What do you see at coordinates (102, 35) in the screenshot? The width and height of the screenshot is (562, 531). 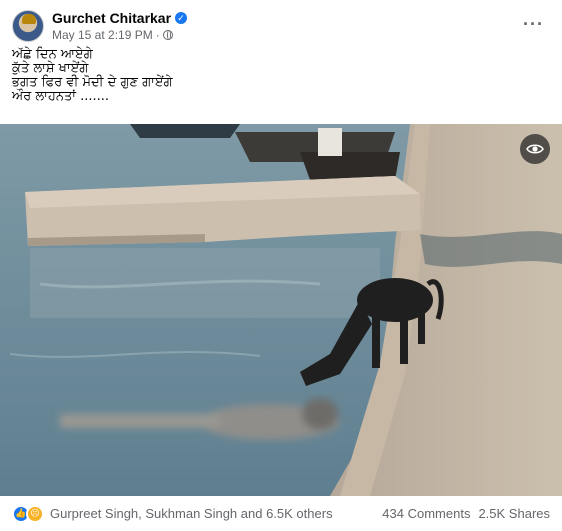 I see `post-timestamp: May 15 at 2:19 PM` at bounding box center [102, 35].